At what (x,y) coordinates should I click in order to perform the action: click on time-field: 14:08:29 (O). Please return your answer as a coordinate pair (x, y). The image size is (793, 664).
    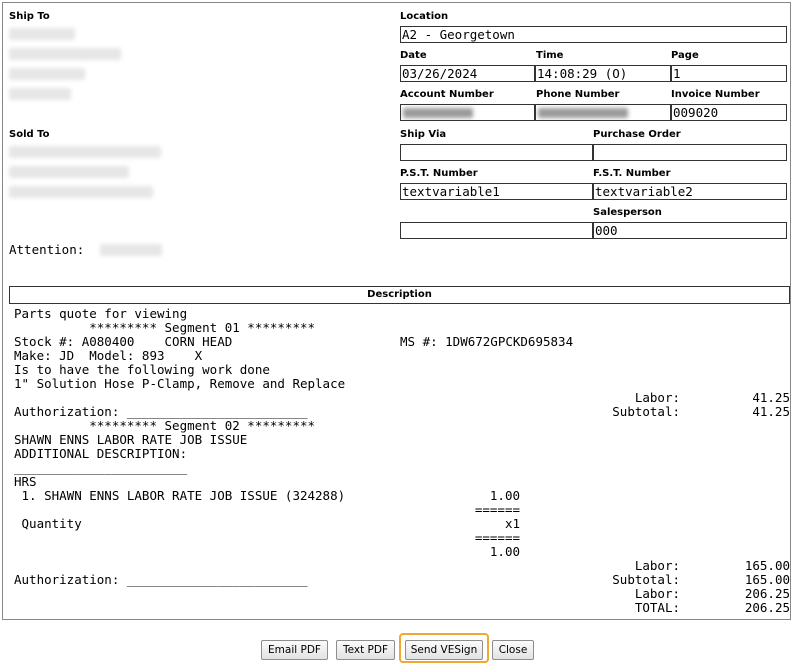
    Looking at the image, I should click on (603, 73).